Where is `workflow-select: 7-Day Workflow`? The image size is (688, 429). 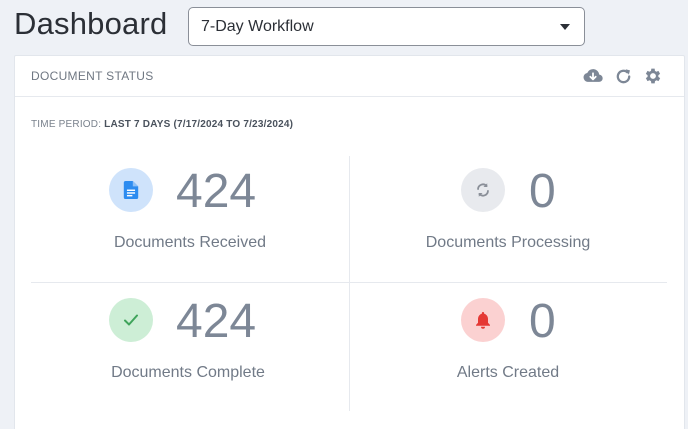
workflow-select: 7-Day Workflow is located at coordinates (386, 26).